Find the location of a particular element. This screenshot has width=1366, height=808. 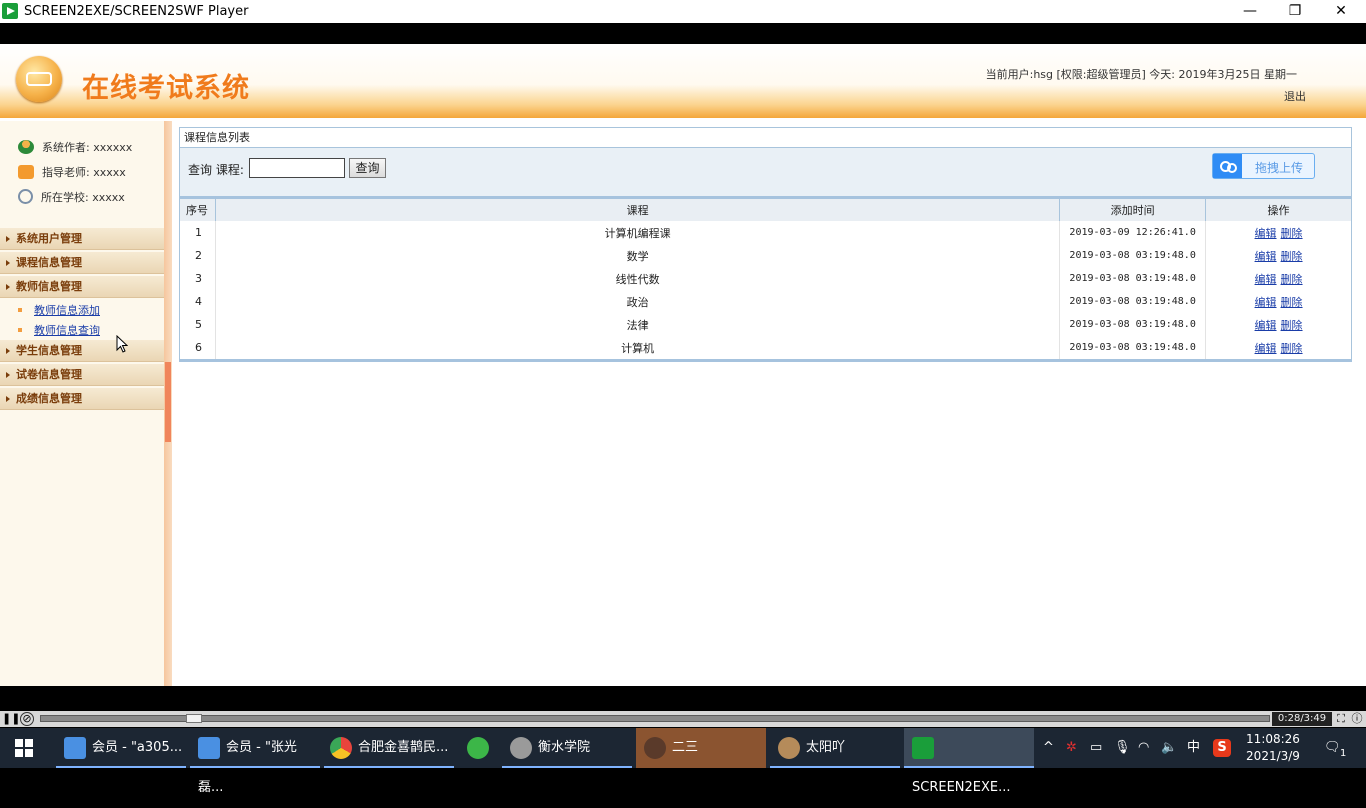

restore-button: ❐ is located at coordinates (1295, 11).